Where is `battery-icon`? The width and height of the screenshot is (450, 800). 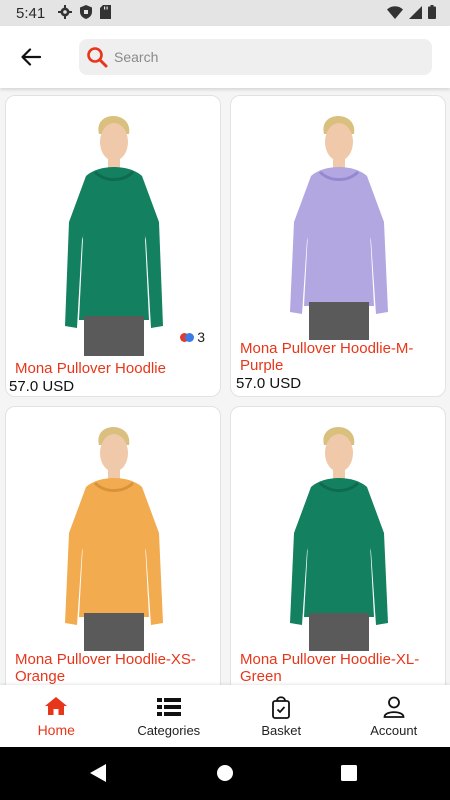
battery-icon is located at coordinates (432, 12).